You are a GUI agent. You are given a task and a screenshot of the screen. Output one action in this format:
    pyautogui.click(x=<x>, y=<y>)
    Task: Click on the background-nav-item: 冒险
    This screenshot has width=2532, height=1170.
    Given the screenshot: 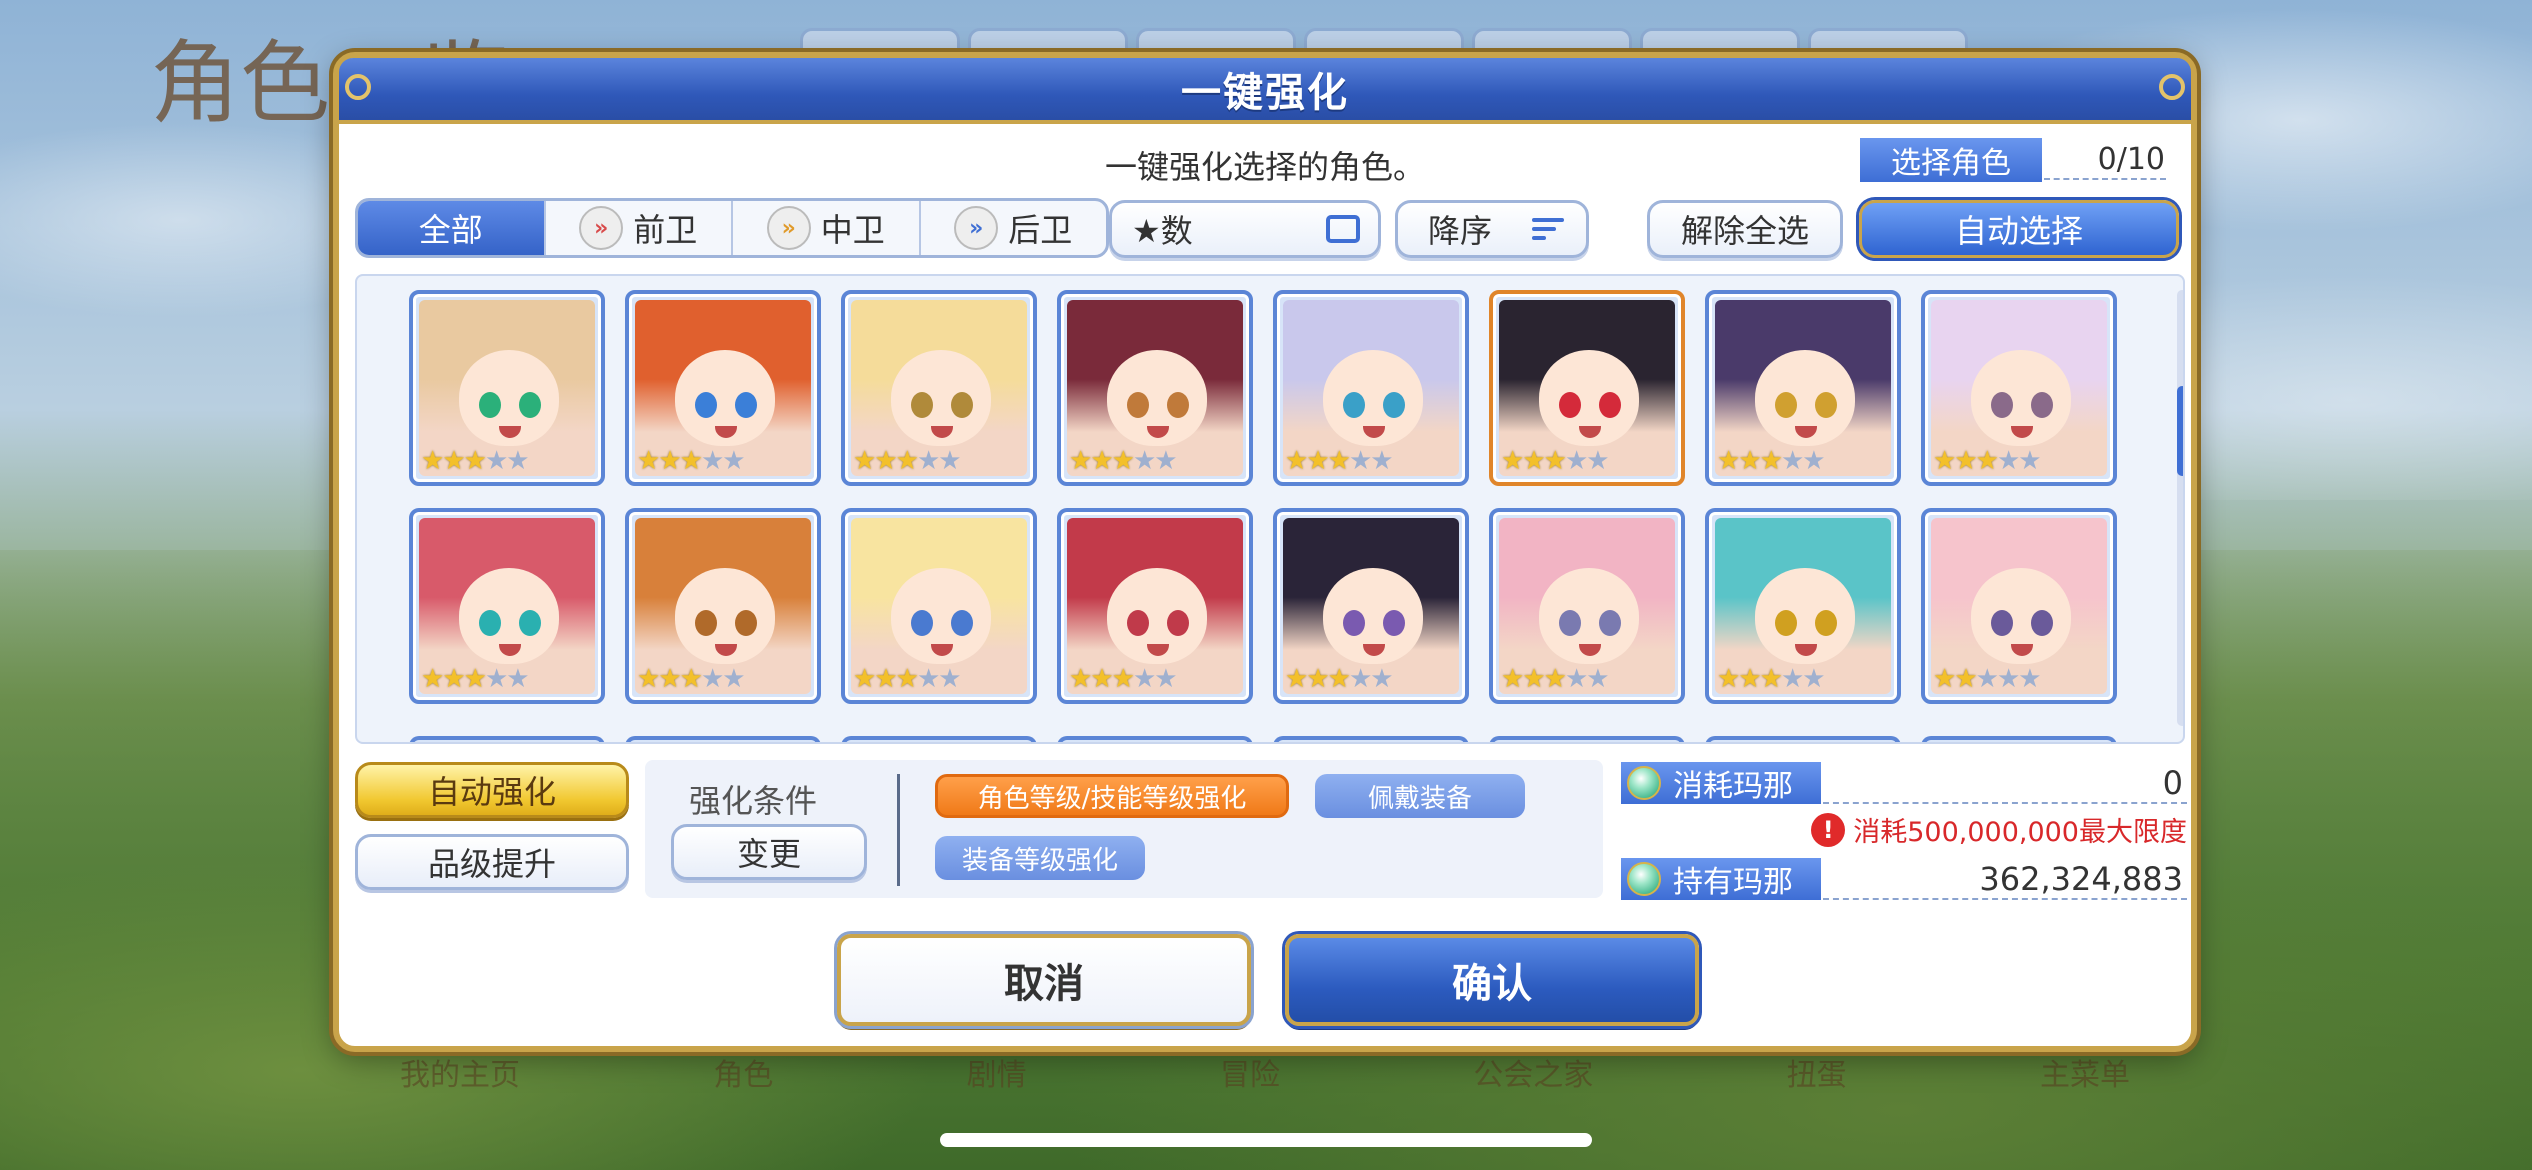 What is the action you would take?
    pyautogui.click(x=1249, y=1075)
    